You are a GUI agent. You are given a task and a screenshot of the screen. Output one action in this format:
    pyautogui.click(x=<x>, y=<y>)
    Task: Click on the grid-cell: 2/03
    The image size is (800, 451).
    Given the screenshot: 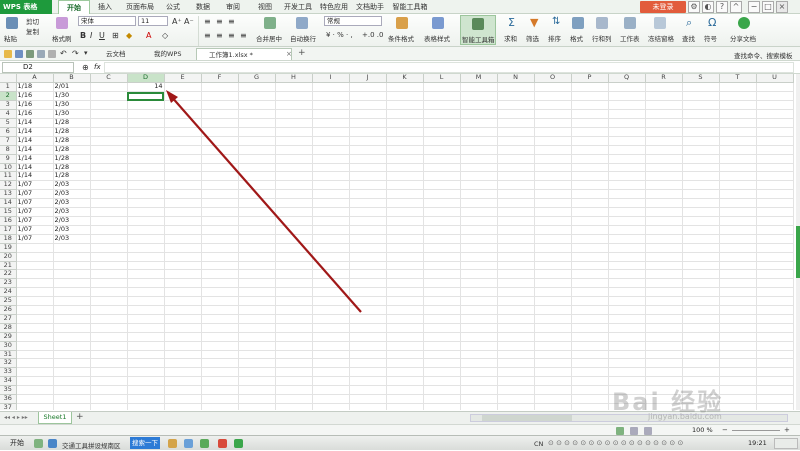 What is the action you would take?
    pyautogui.click(x=72, y=221)
    